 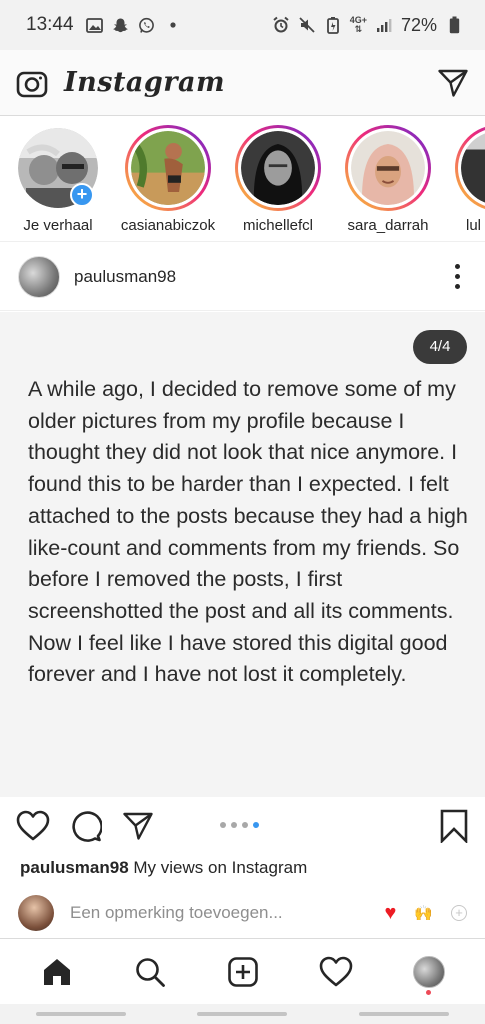 I want to click on post-header: paulusman98, so click(x=242, y=277).